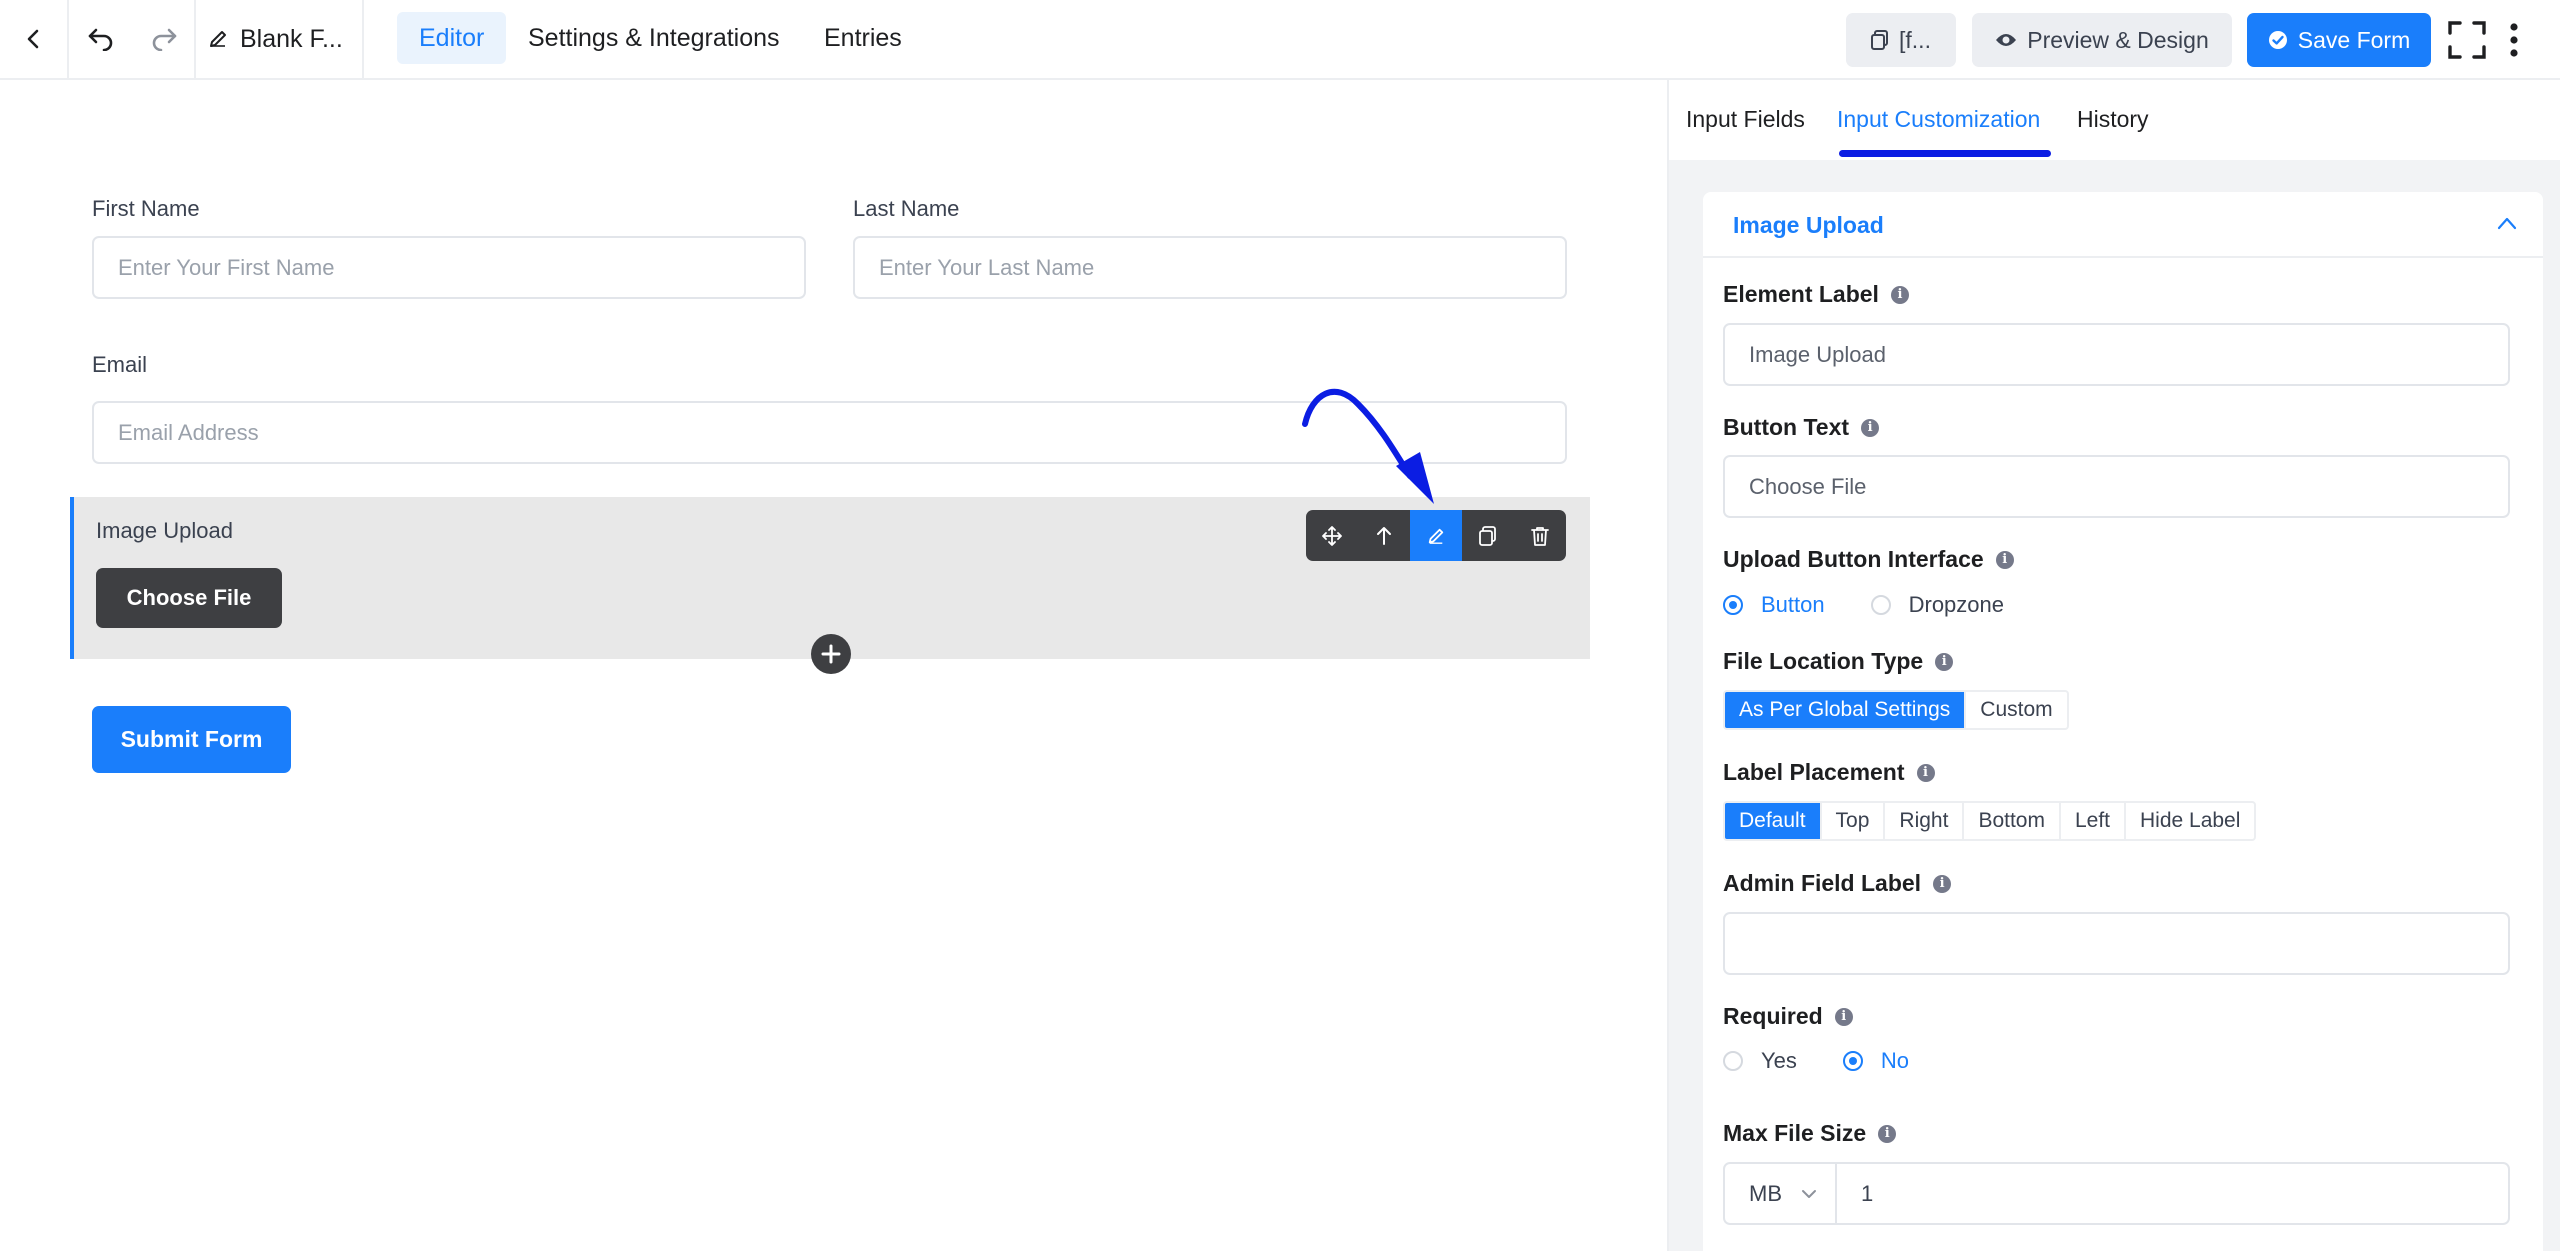  Describe the element at coordinates (2123, 225) in the screenshot. I see `section-header: Image Upload` at that location.